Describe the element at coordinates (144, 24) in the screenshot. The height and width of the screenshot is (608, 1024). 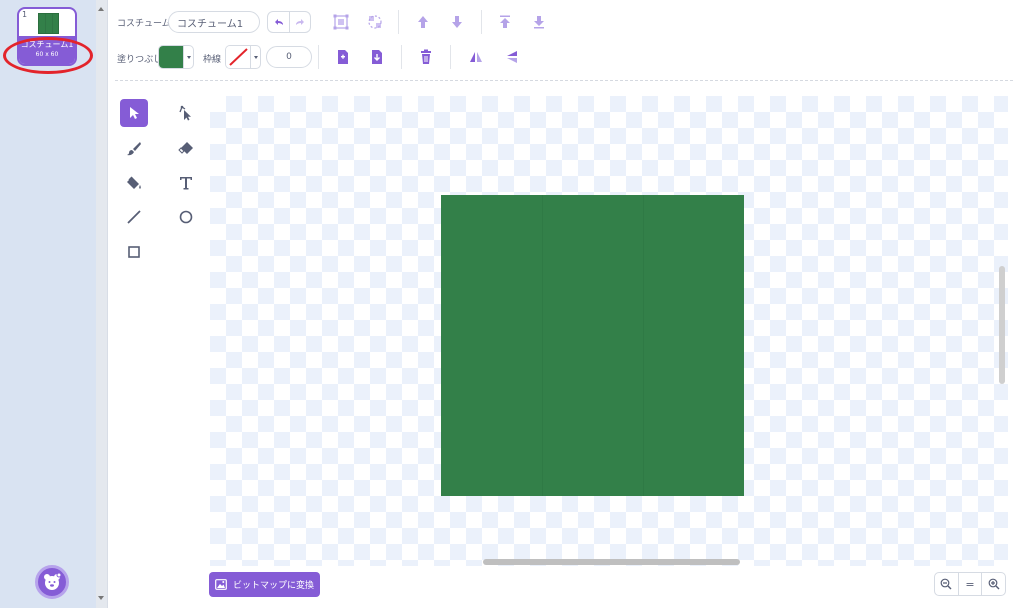
I see `costume-label: コスチューム` at that location.